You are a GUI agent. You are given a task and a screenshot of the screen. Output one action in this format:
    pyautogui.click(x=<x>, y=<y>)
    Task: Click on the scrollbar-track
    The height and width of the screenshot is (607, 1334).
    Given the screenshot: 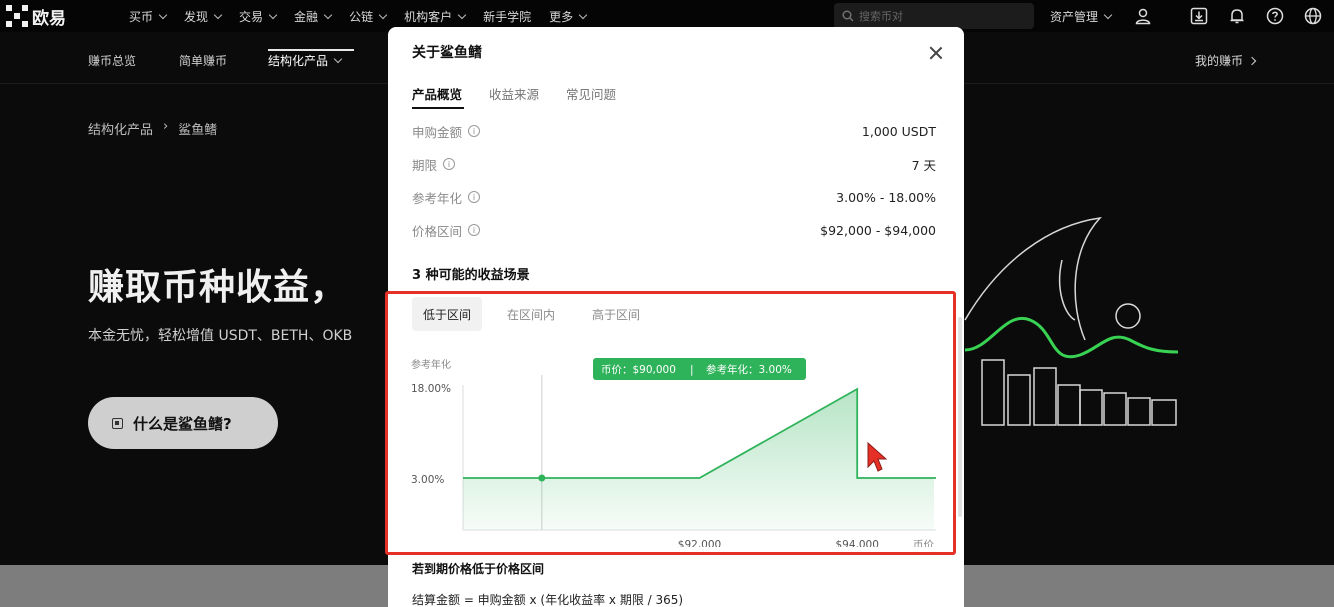 What is the action you would take?
    pyautogui.click(x=960, y=417)
    